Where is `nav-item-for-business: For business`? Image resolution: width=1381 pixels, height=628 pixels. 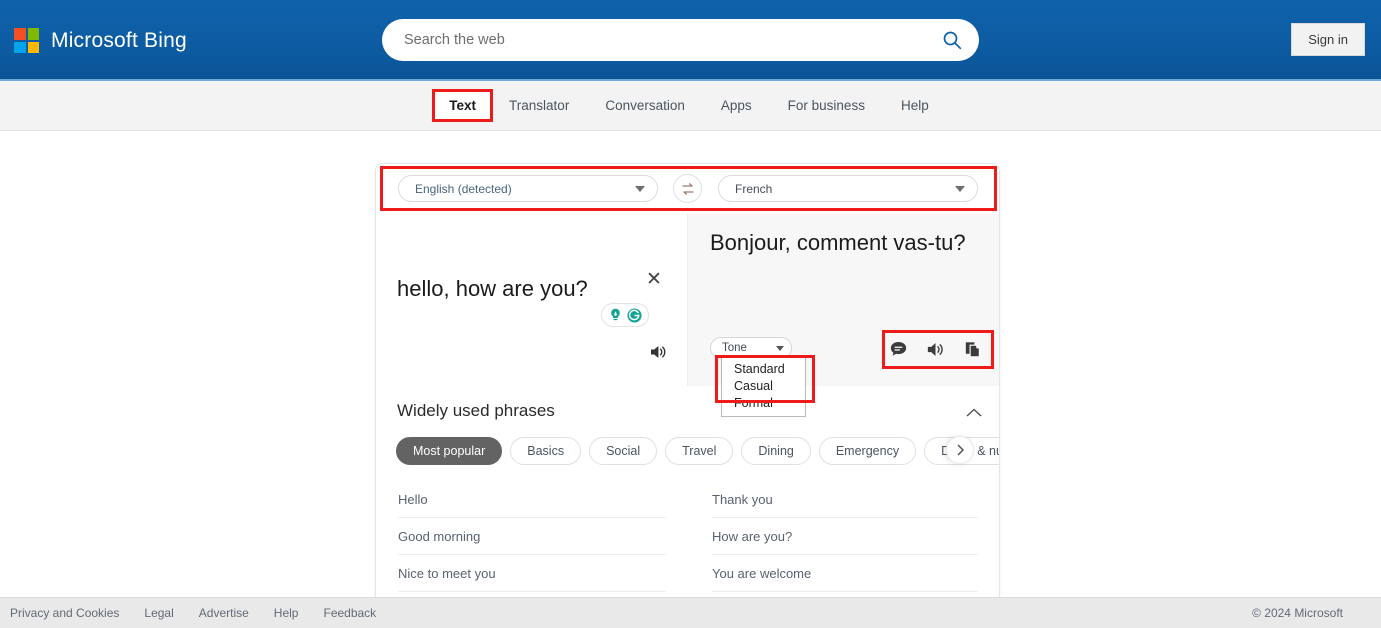 nav-item-for-business: For business is located at coordinates (826, 105).